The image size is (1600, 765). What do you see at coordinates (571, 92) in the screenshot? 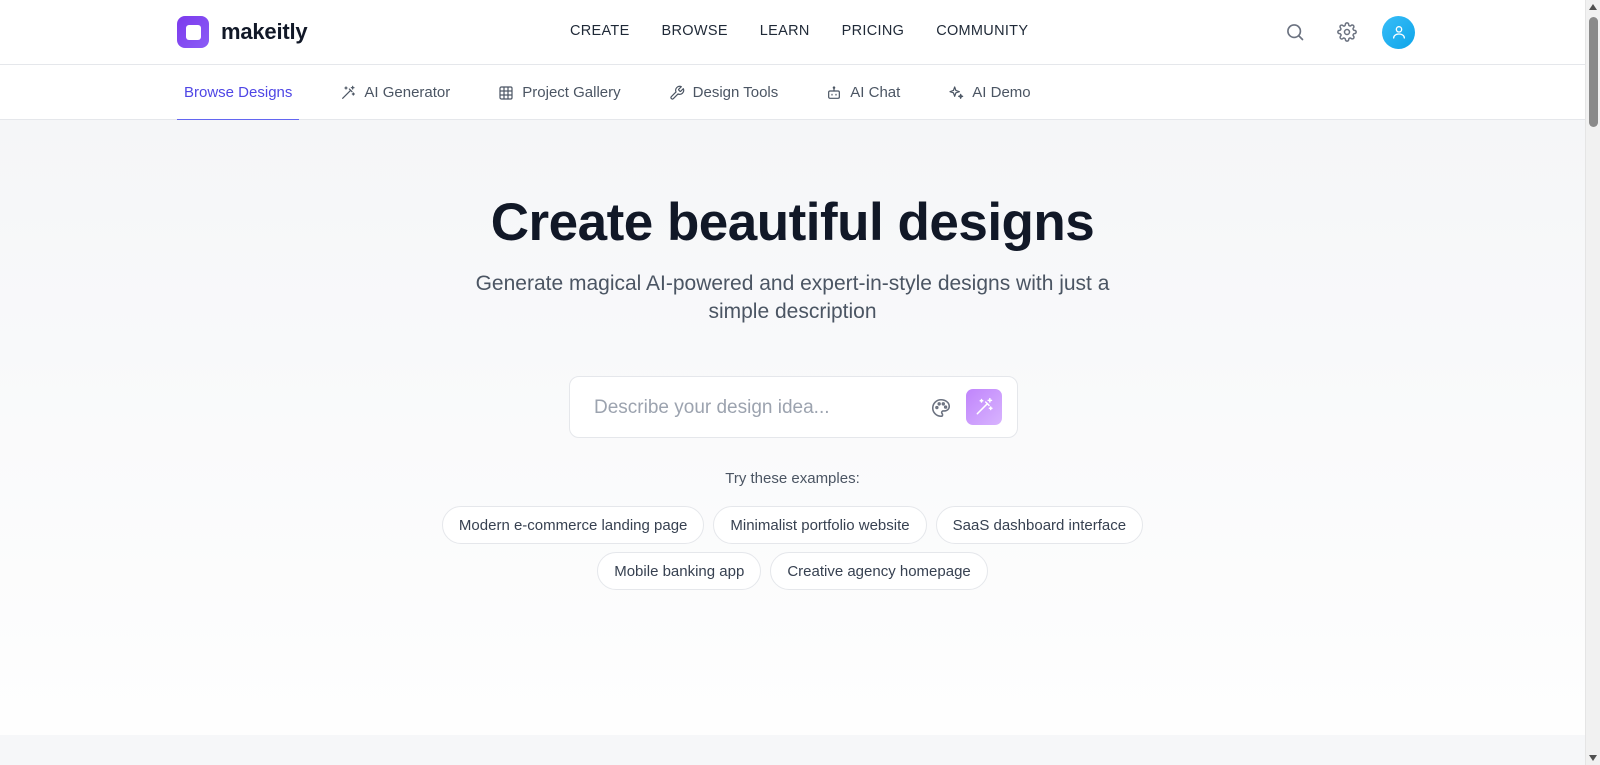
I see `tab-label: Project Gallery` at bounding box center [571, 92].